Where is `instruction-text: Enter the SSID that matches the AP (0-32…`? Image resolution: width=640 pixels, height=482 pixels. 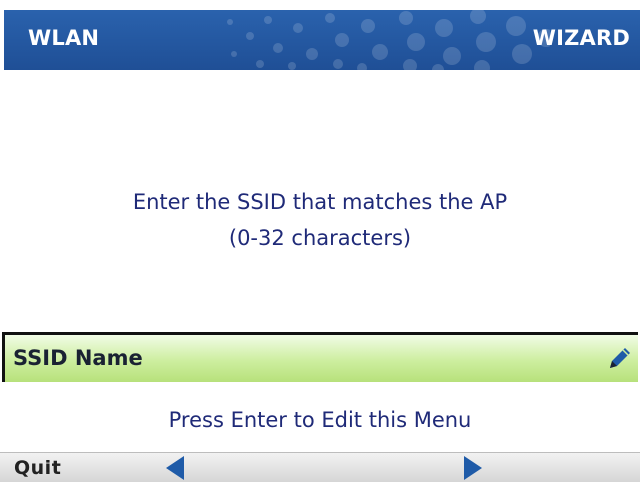 instruction-text: Enter the SSID that matches the AP (0-32… is located at coordinates (320, 220).